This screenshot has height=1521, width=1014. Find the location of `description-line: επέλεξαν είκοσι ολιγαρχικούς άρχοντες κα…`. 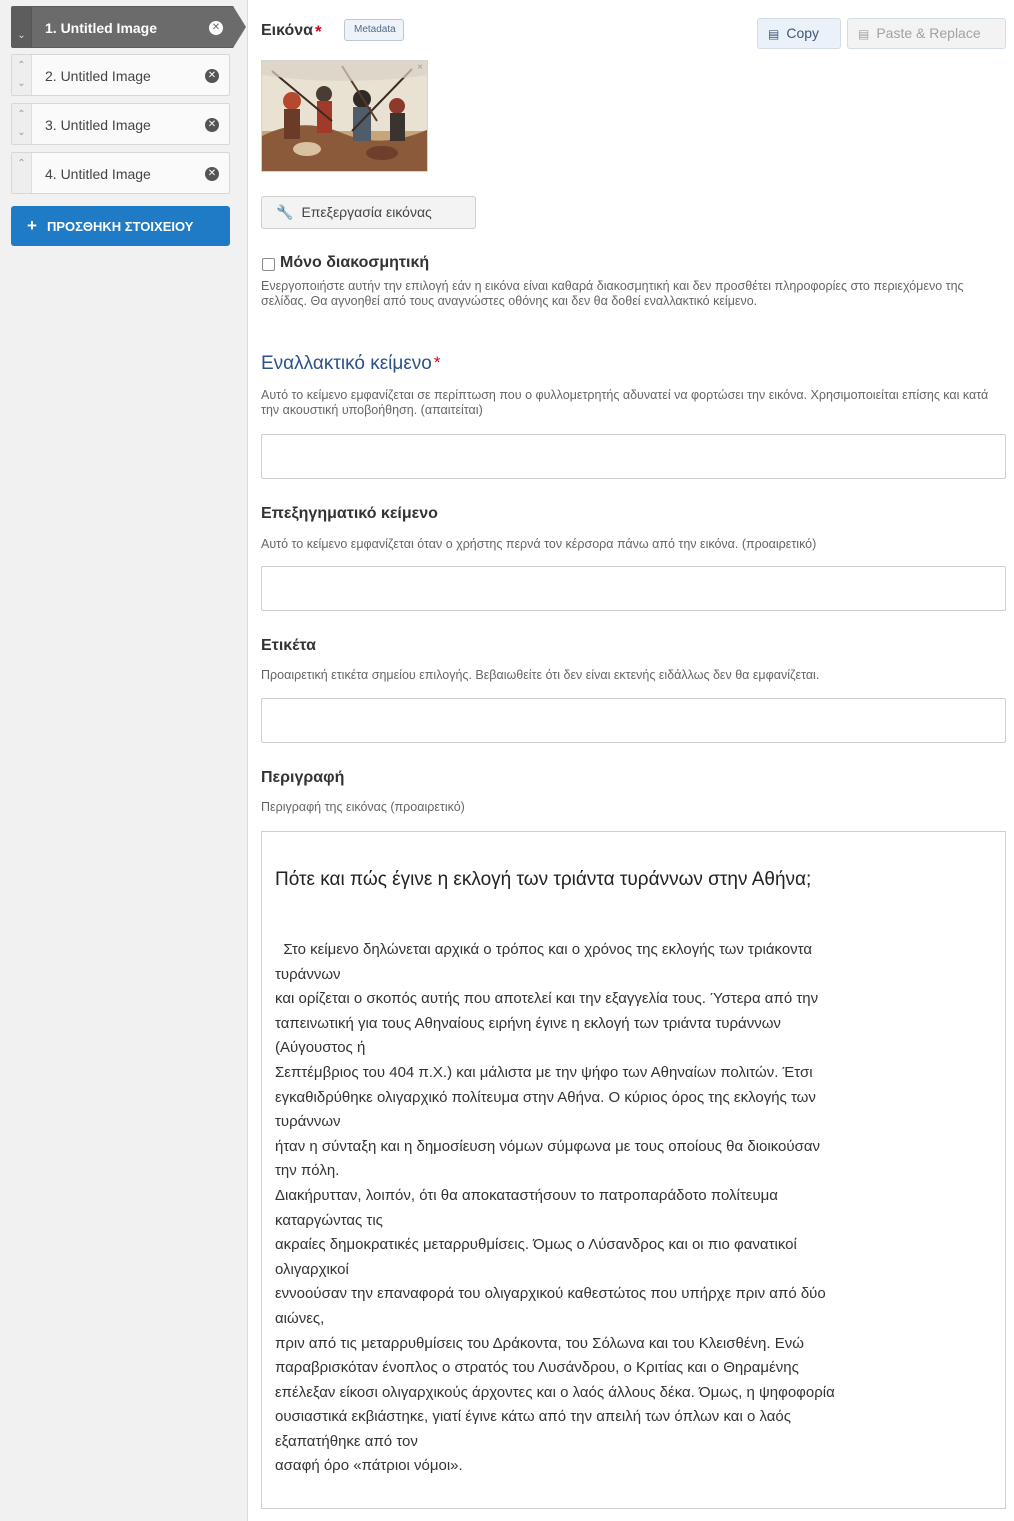

description-line: επέλεξαν είκοσι ολιγαρχικούς άρχοντες κα… is located at coordinates (555, 1392).